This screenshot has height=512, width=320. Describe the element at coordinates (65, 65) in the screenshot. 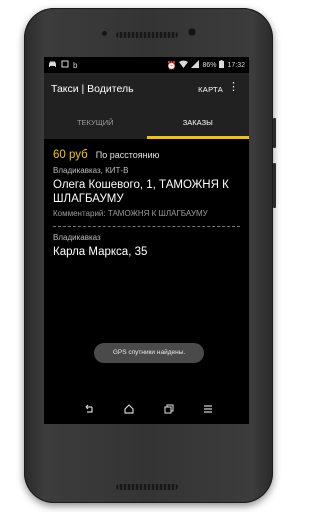

I see `screenshot-icon` at that location.